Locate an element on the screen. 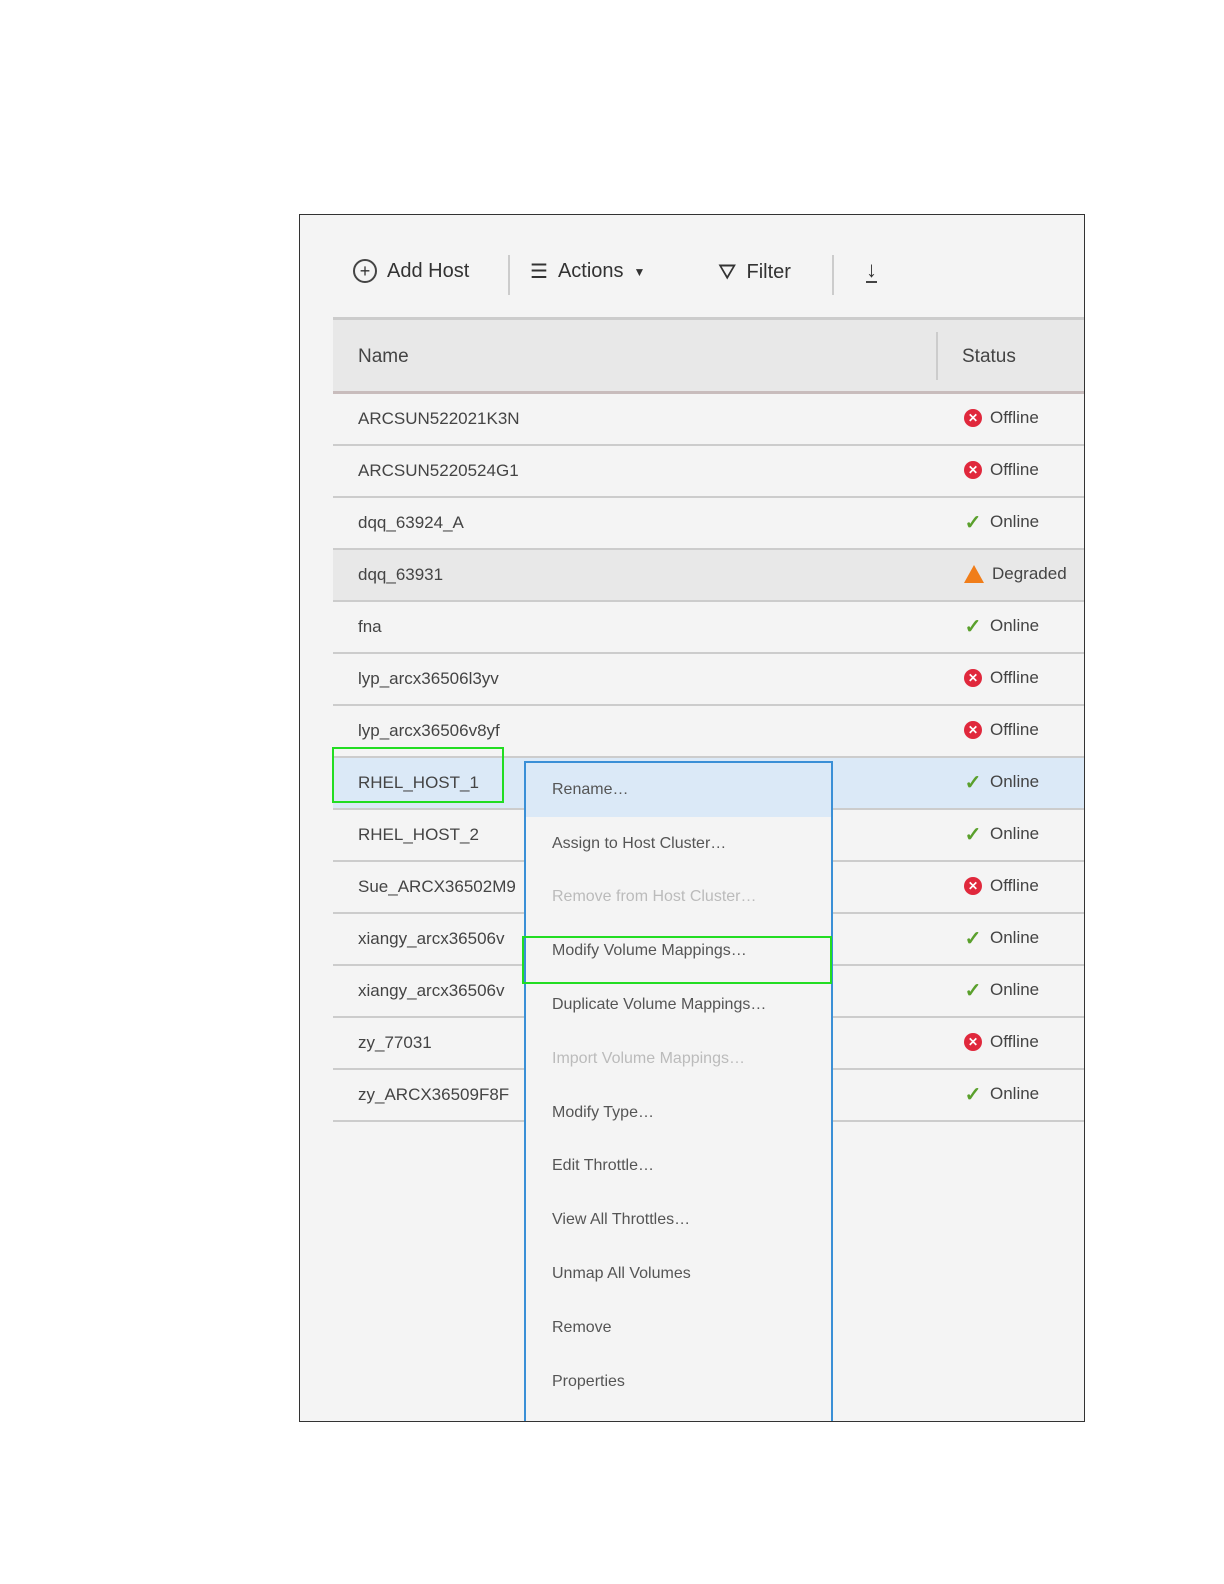  download-icon: ↓ is located at coordinates (871, 270).